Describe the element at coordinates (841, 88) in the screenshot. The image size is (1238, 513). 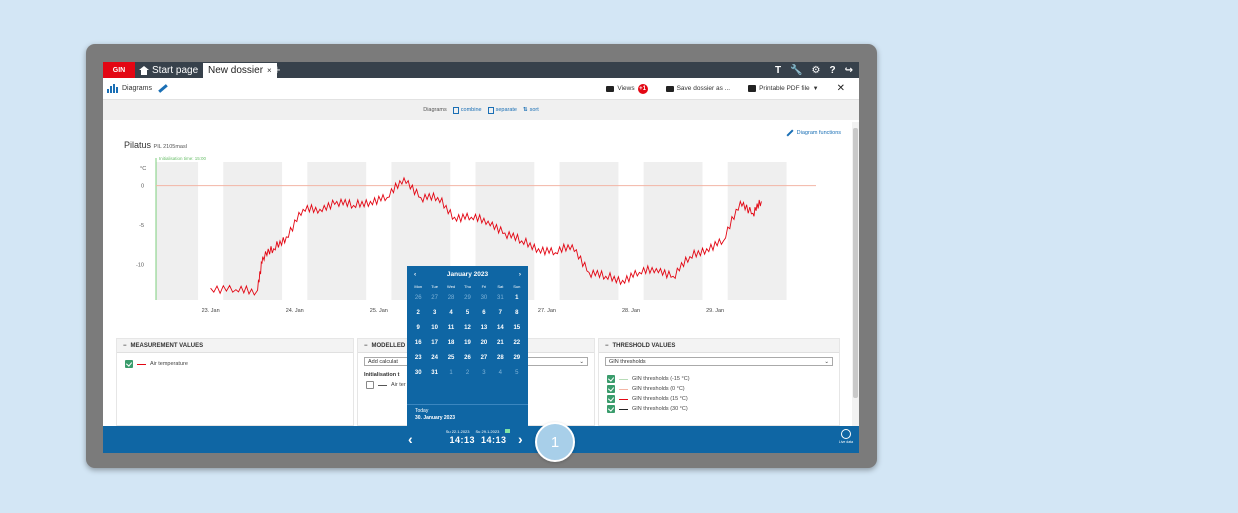
I see `close-dossier-button: ✕` at that location.